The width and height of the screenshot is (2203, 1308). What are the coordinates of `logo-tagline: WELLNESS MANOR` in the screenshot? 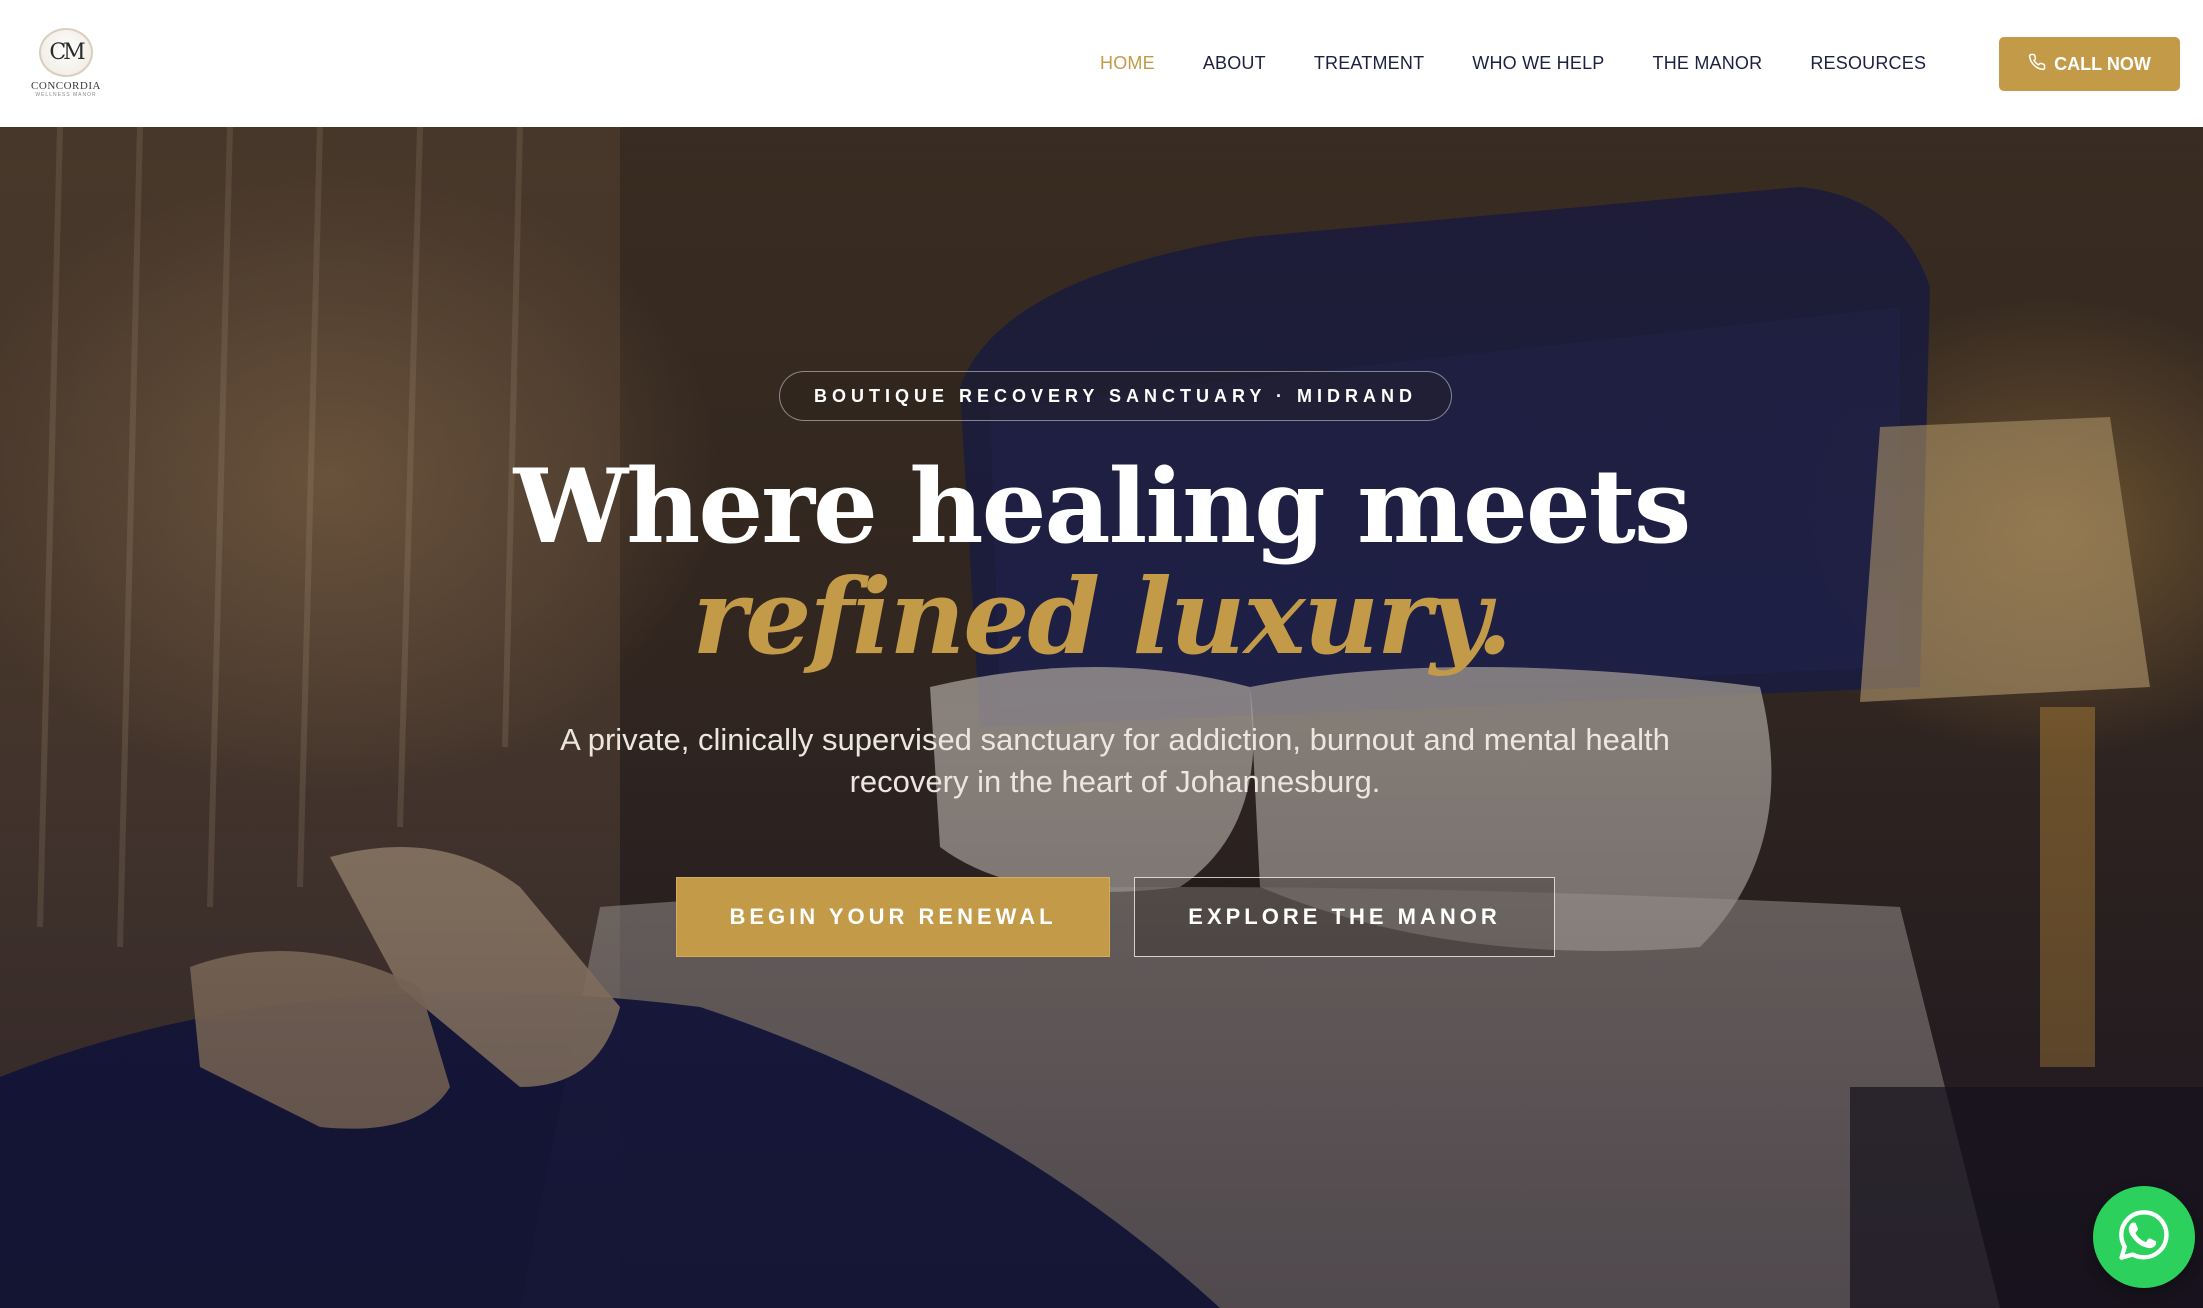 It's located at (66, 95).